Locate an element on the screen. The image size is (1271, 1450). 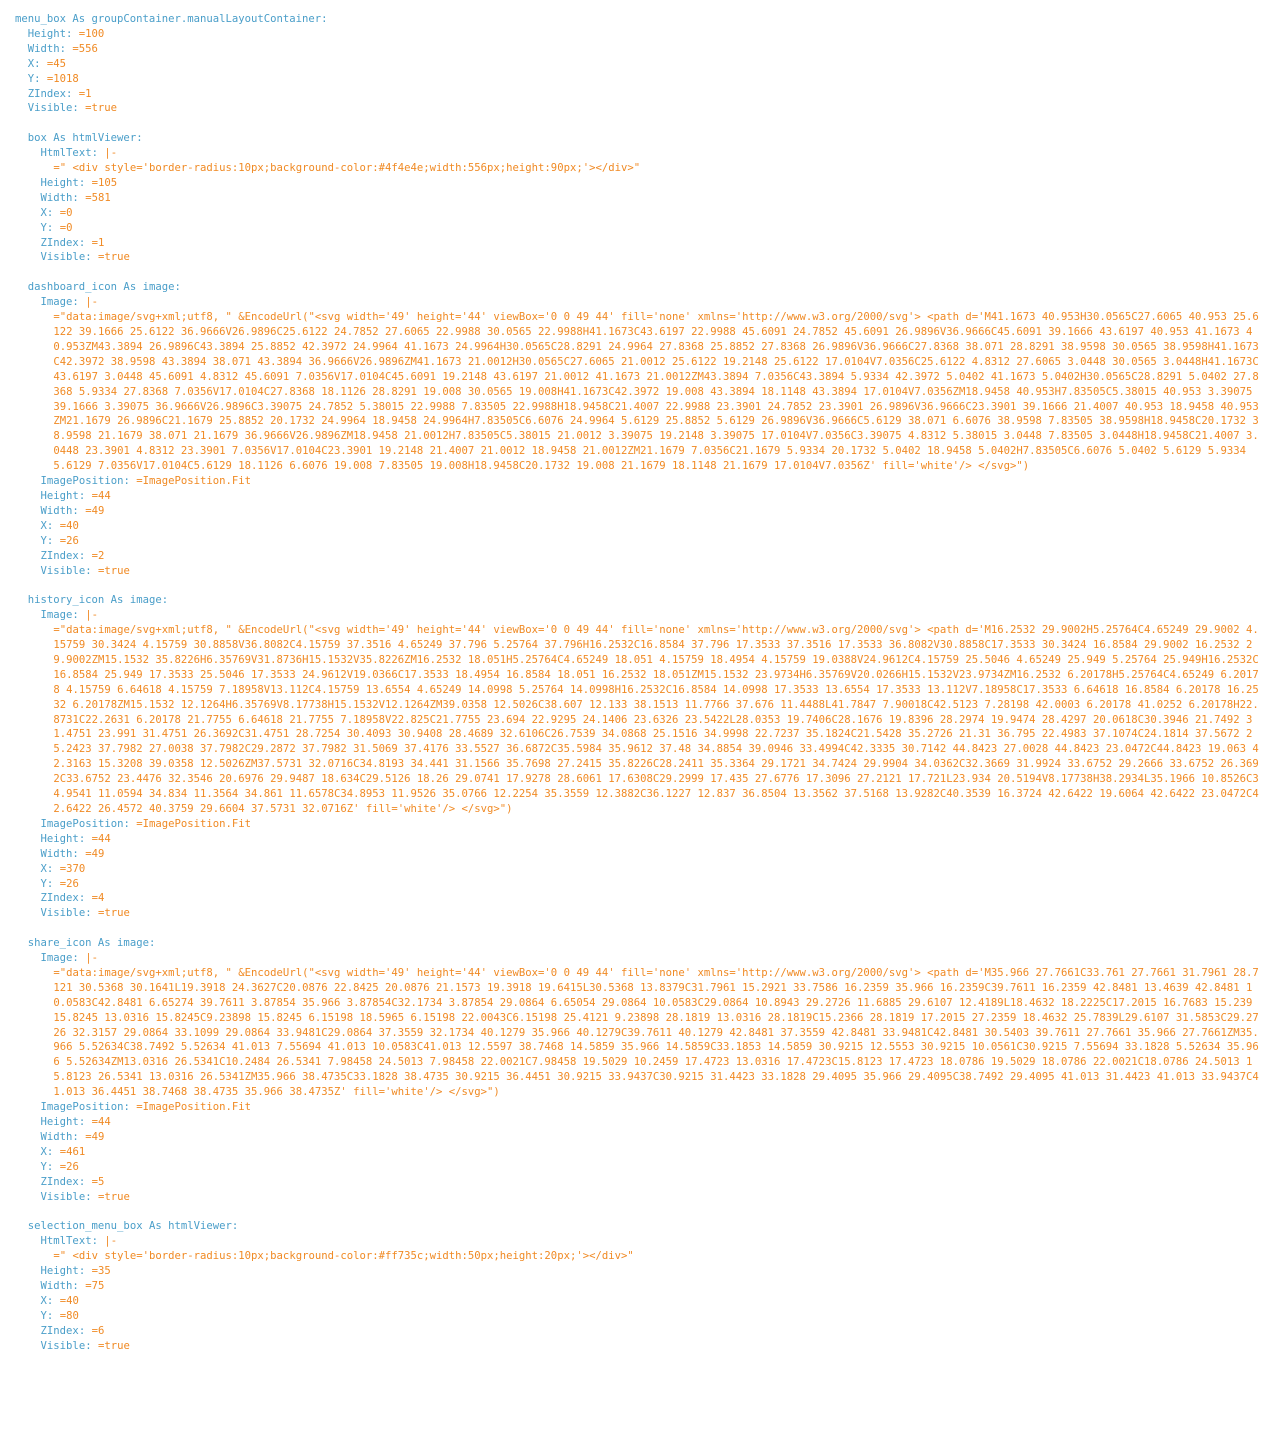
code-key: dashboard_icon As image: is located at coordinates (104, 287).